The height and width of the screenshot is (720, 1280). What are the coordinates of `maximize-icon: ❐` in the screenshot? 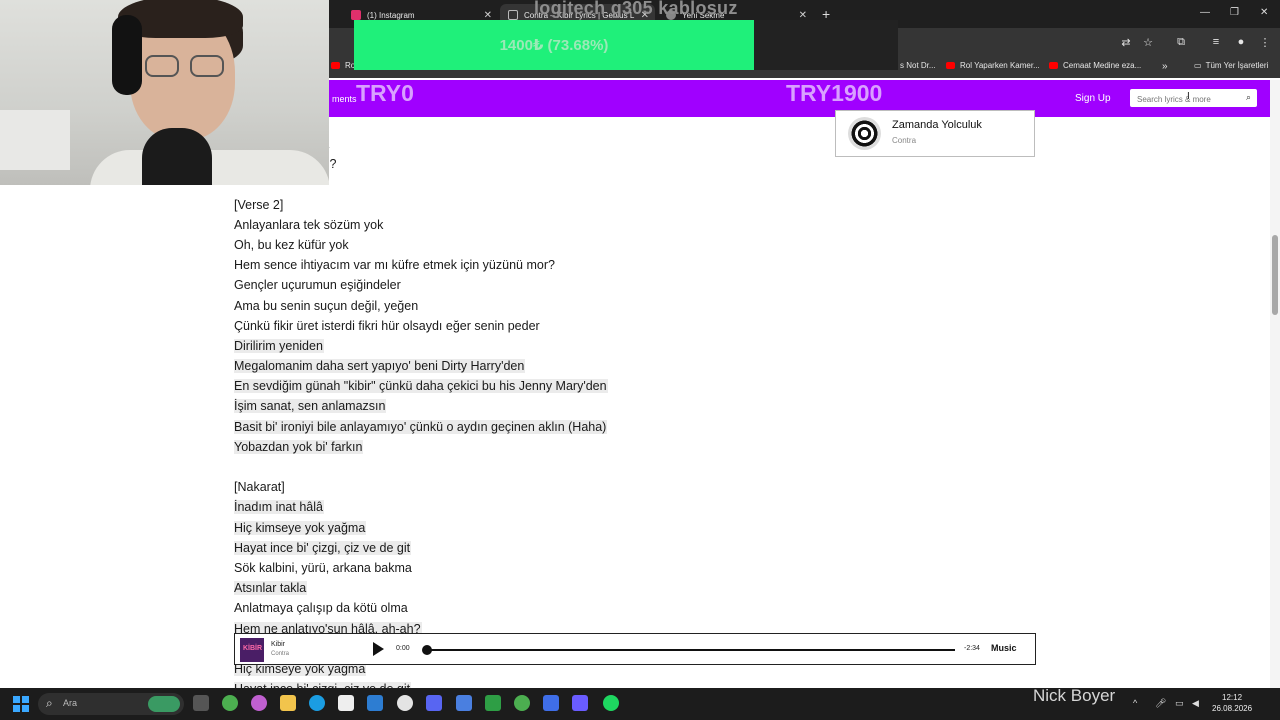 It's located at (1234, 12).